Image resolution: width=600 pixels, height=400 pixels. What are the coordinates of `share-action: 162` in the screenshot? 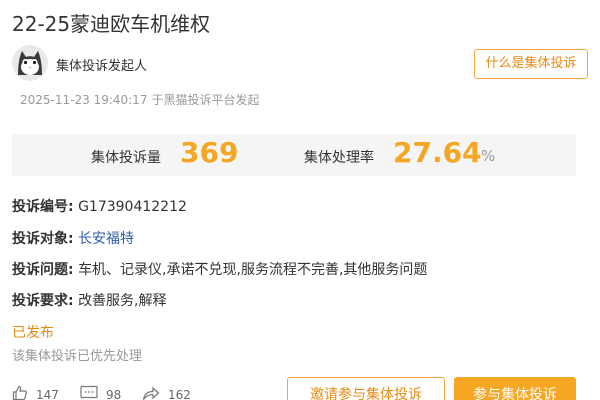 It's located at (166, 392).